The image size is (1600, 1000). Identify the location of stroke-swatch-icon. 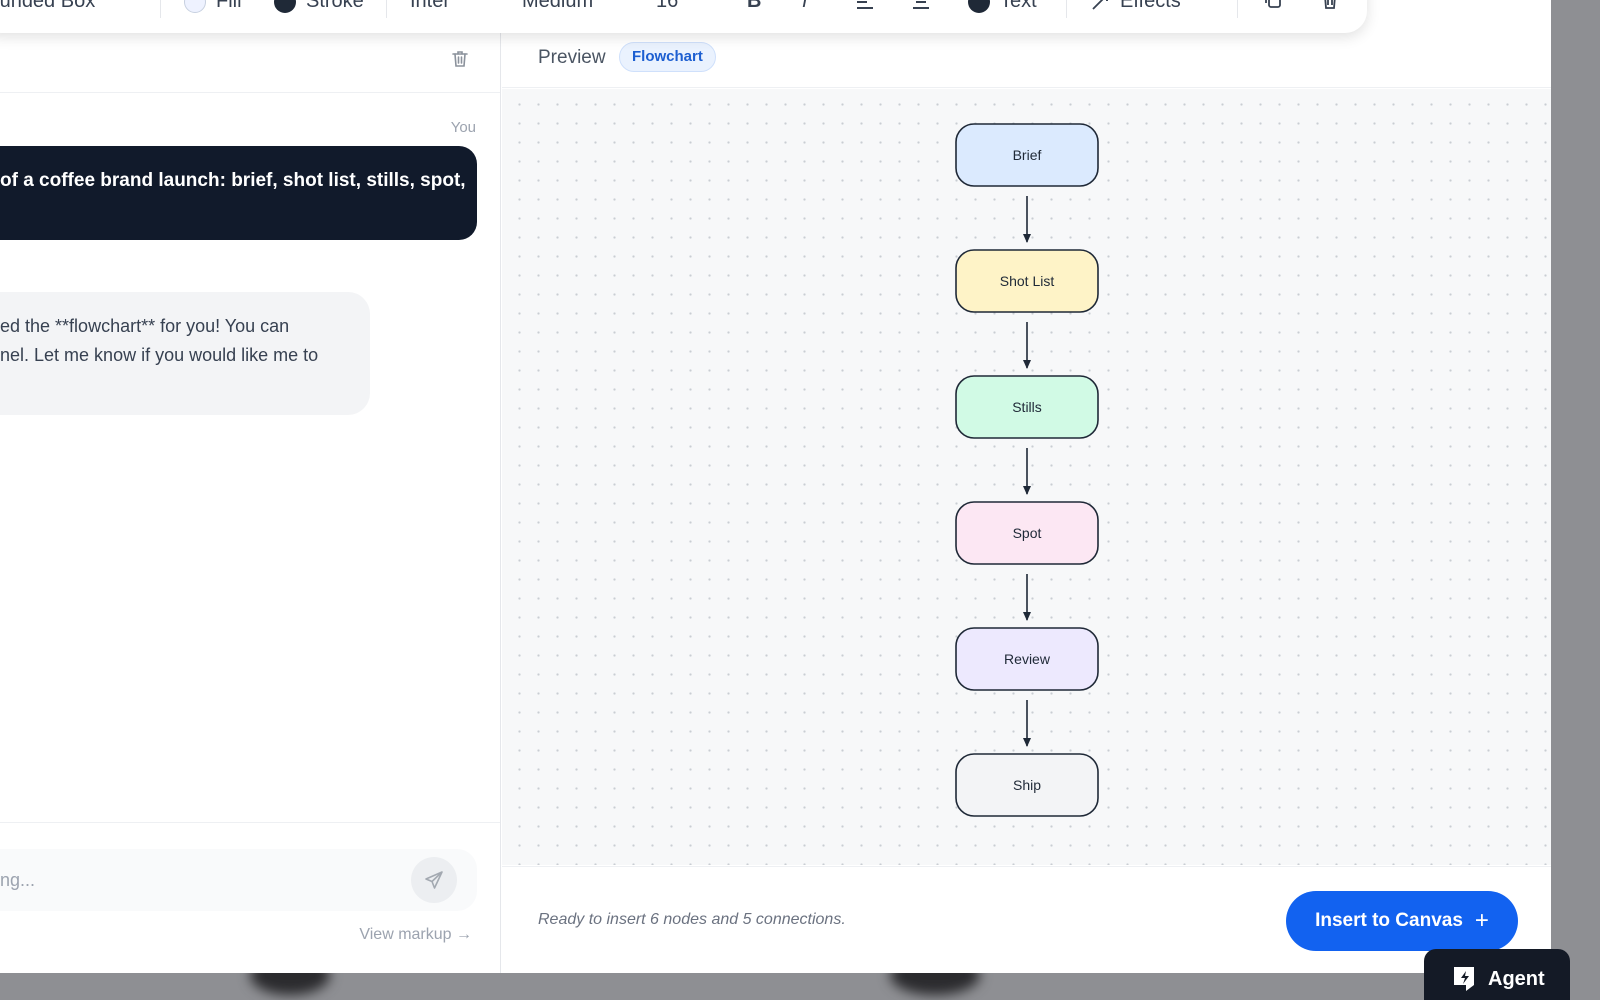
(285, 6).